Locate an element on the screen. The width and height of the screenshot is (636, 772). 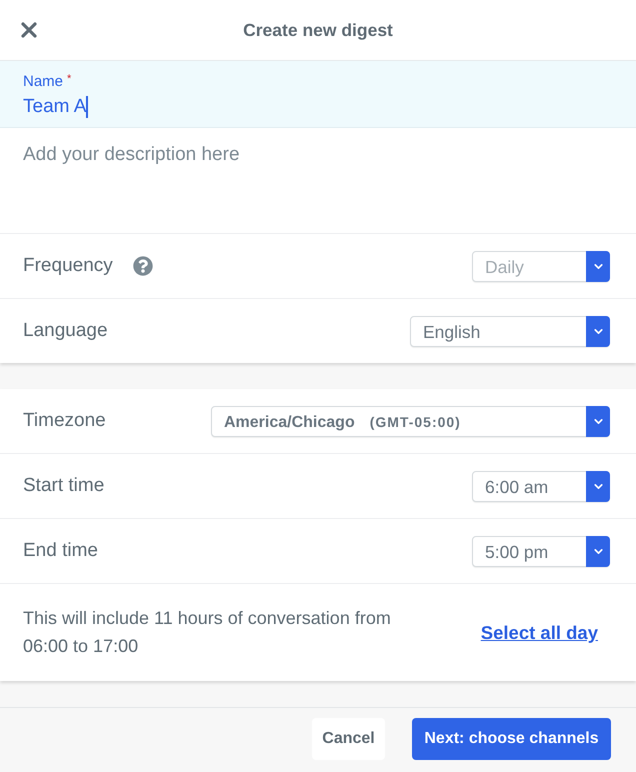
summary-text: This will include 11 hours of conversation from 06:00 to 17:00 is located at coordinates (207, 632).